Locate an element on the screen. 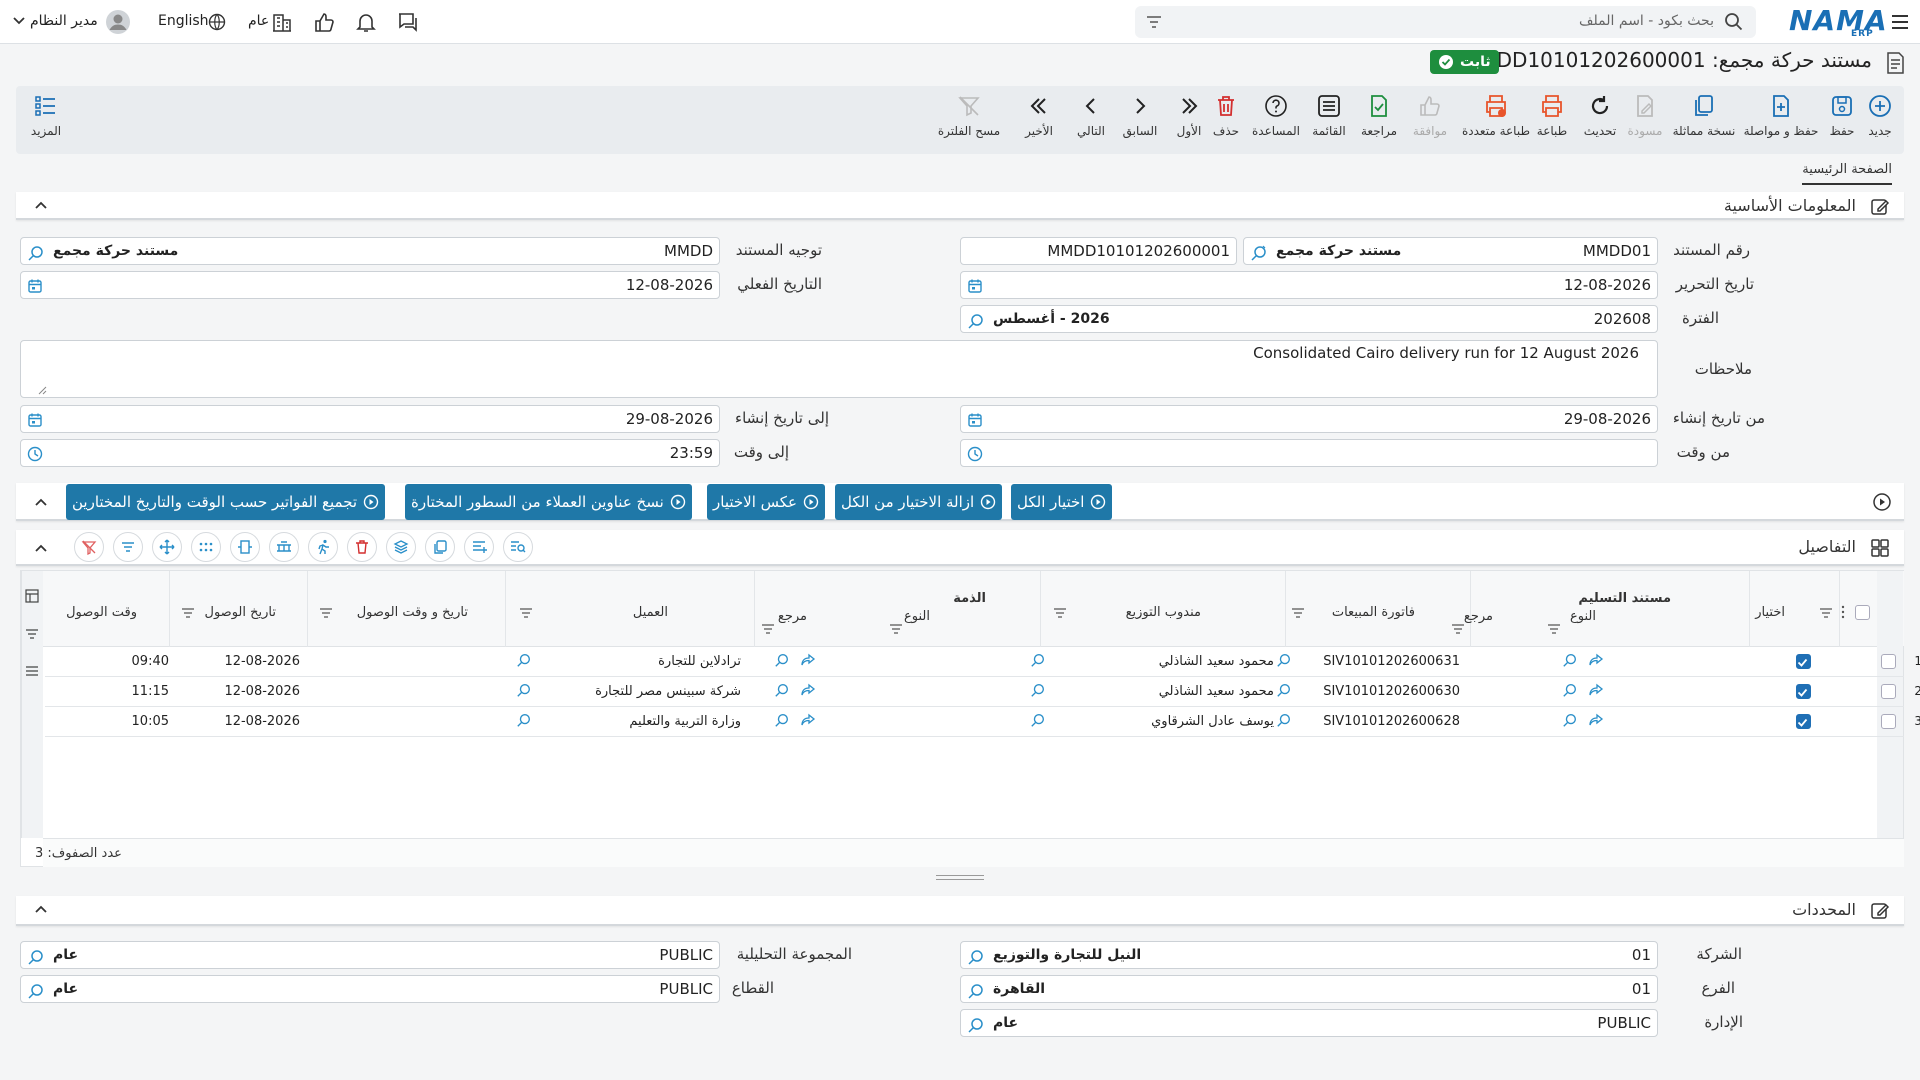  bell-icon is located at coordinates (366, 22).